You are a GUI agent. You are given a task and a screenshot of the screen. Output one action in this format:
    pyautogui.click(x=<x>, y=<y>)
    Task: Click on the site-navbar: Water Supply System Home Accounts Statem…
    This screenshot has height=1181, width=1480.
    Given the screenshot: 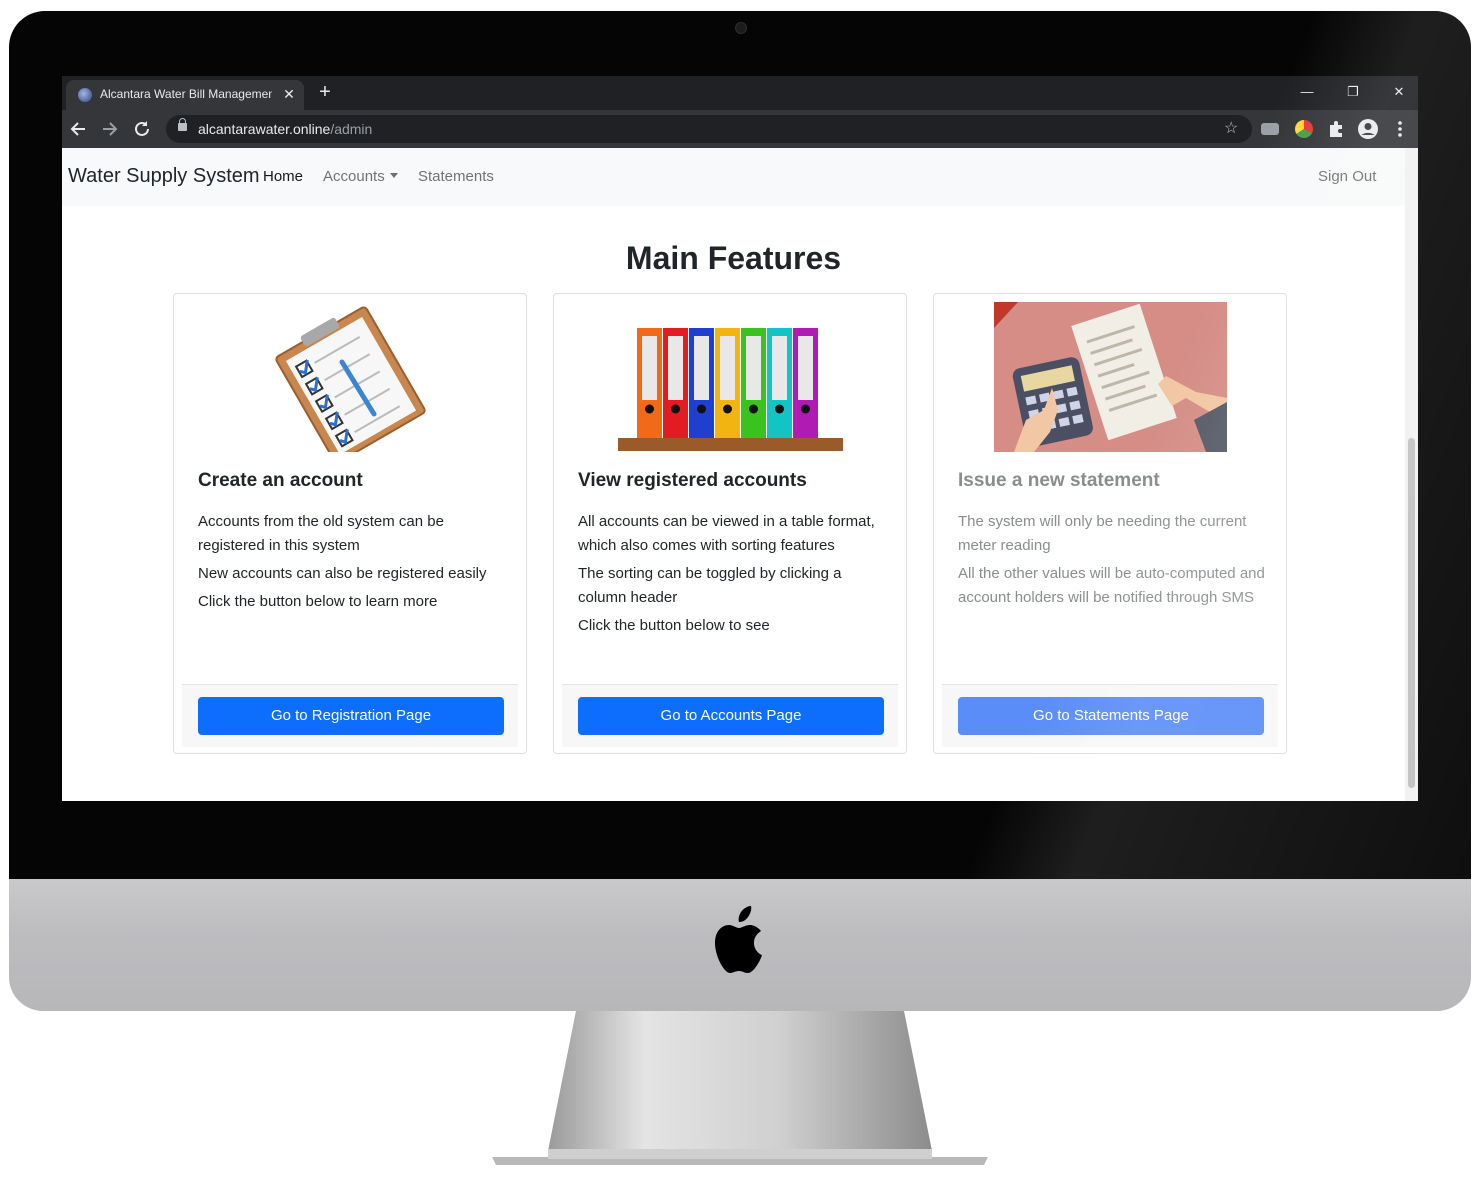 What is the action you would take?
    pyautogui.click(x=733, y=177)
    